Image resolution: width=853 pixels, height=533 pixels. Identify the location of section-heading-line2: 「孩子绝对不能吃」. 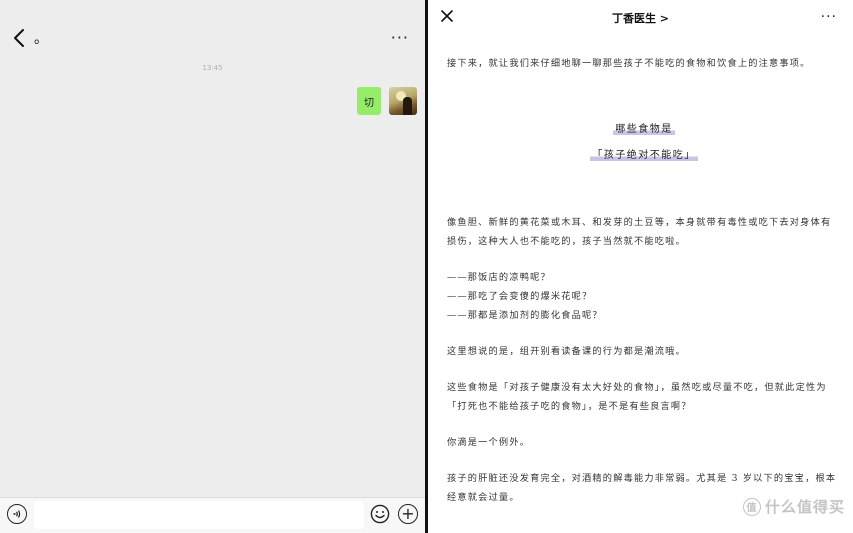
(644, 155).